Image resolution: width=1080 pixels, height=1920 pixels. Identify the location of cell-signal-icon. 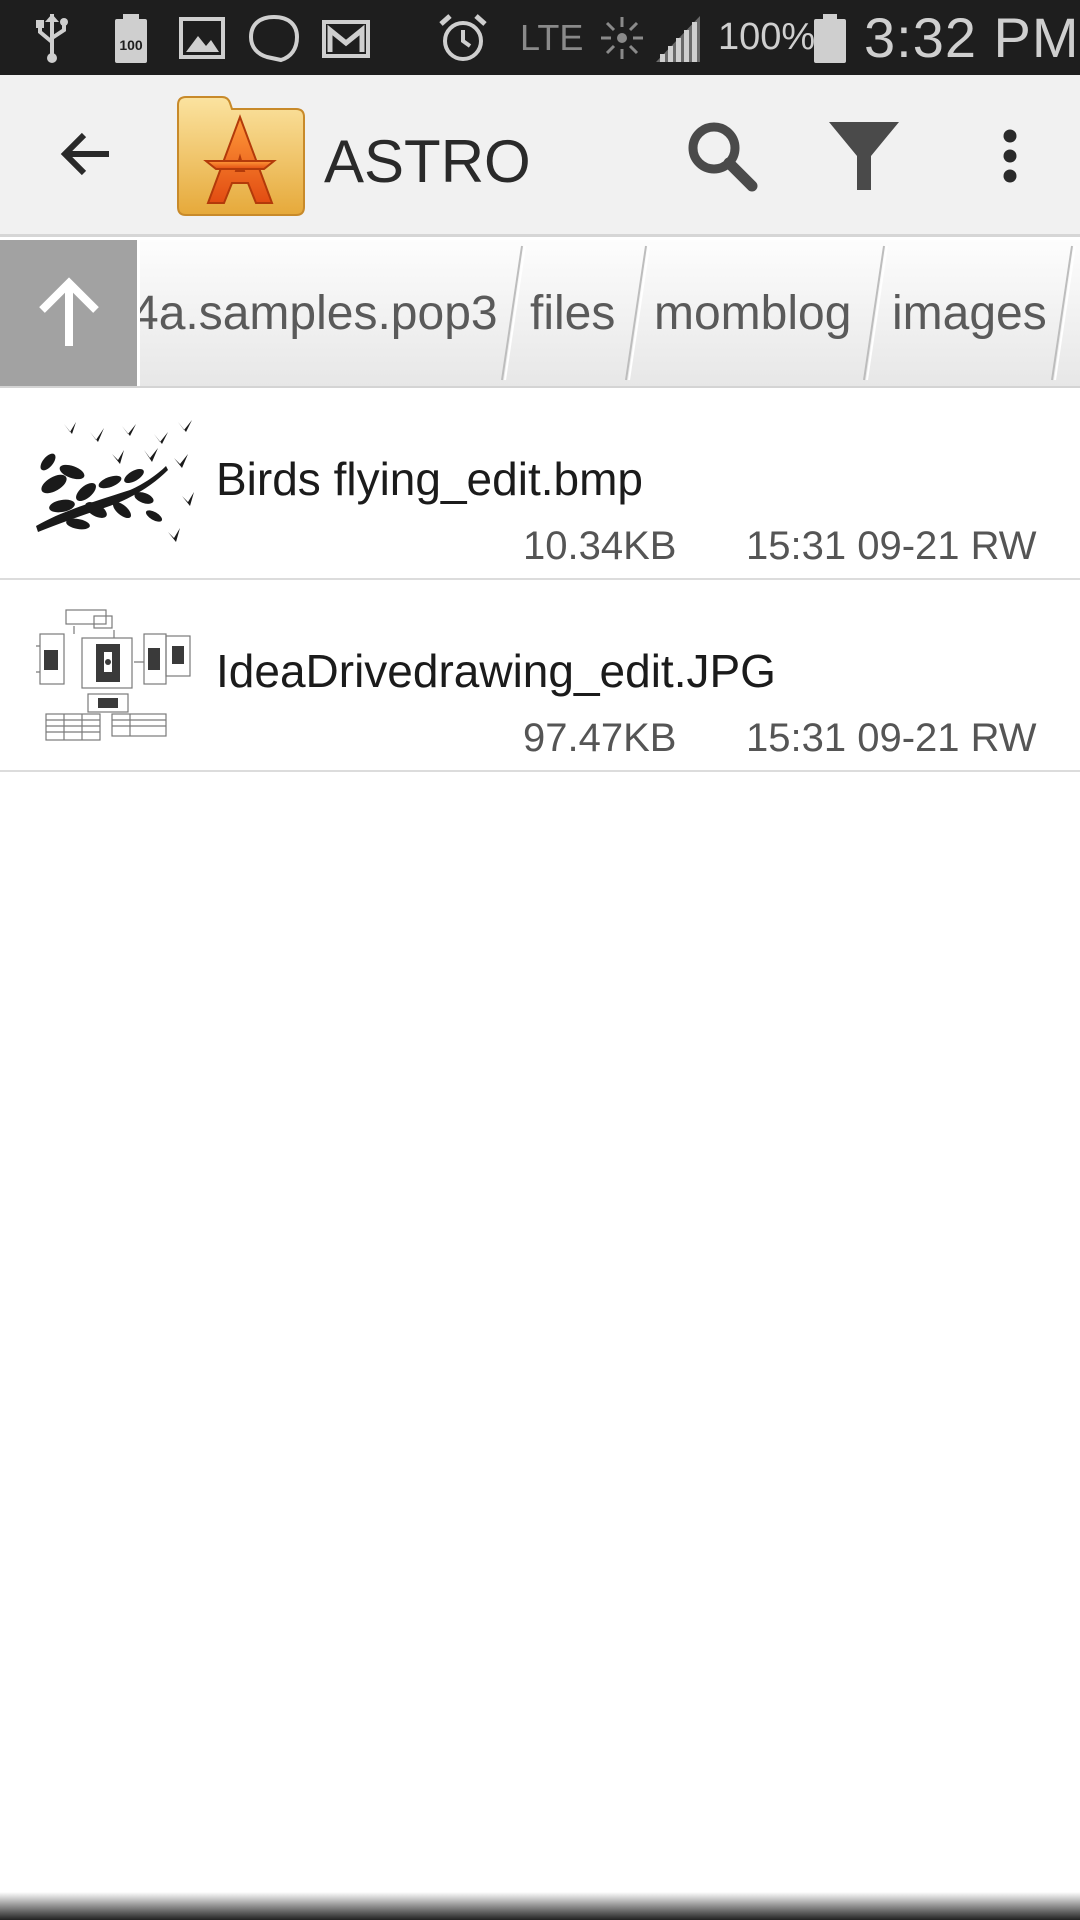
(678, 38).